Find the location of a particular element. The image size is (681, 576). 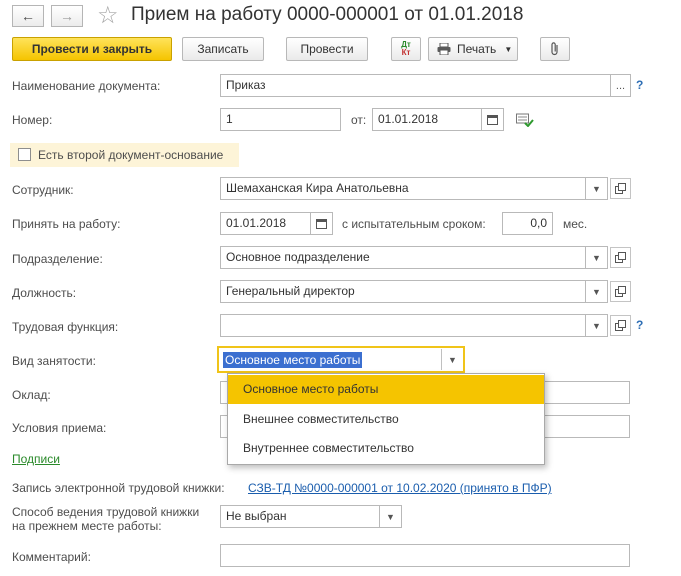

department-dropdown-button: ▼ is located at coordinates (597, 257).